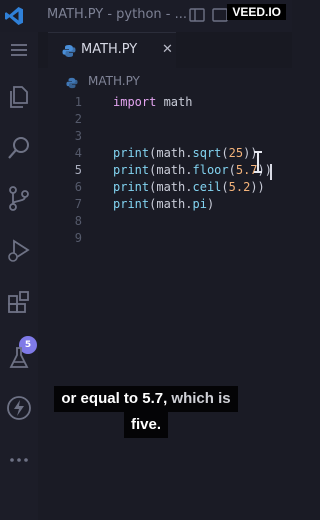  I want to click on activity-bar: 5, so click(19, 276).